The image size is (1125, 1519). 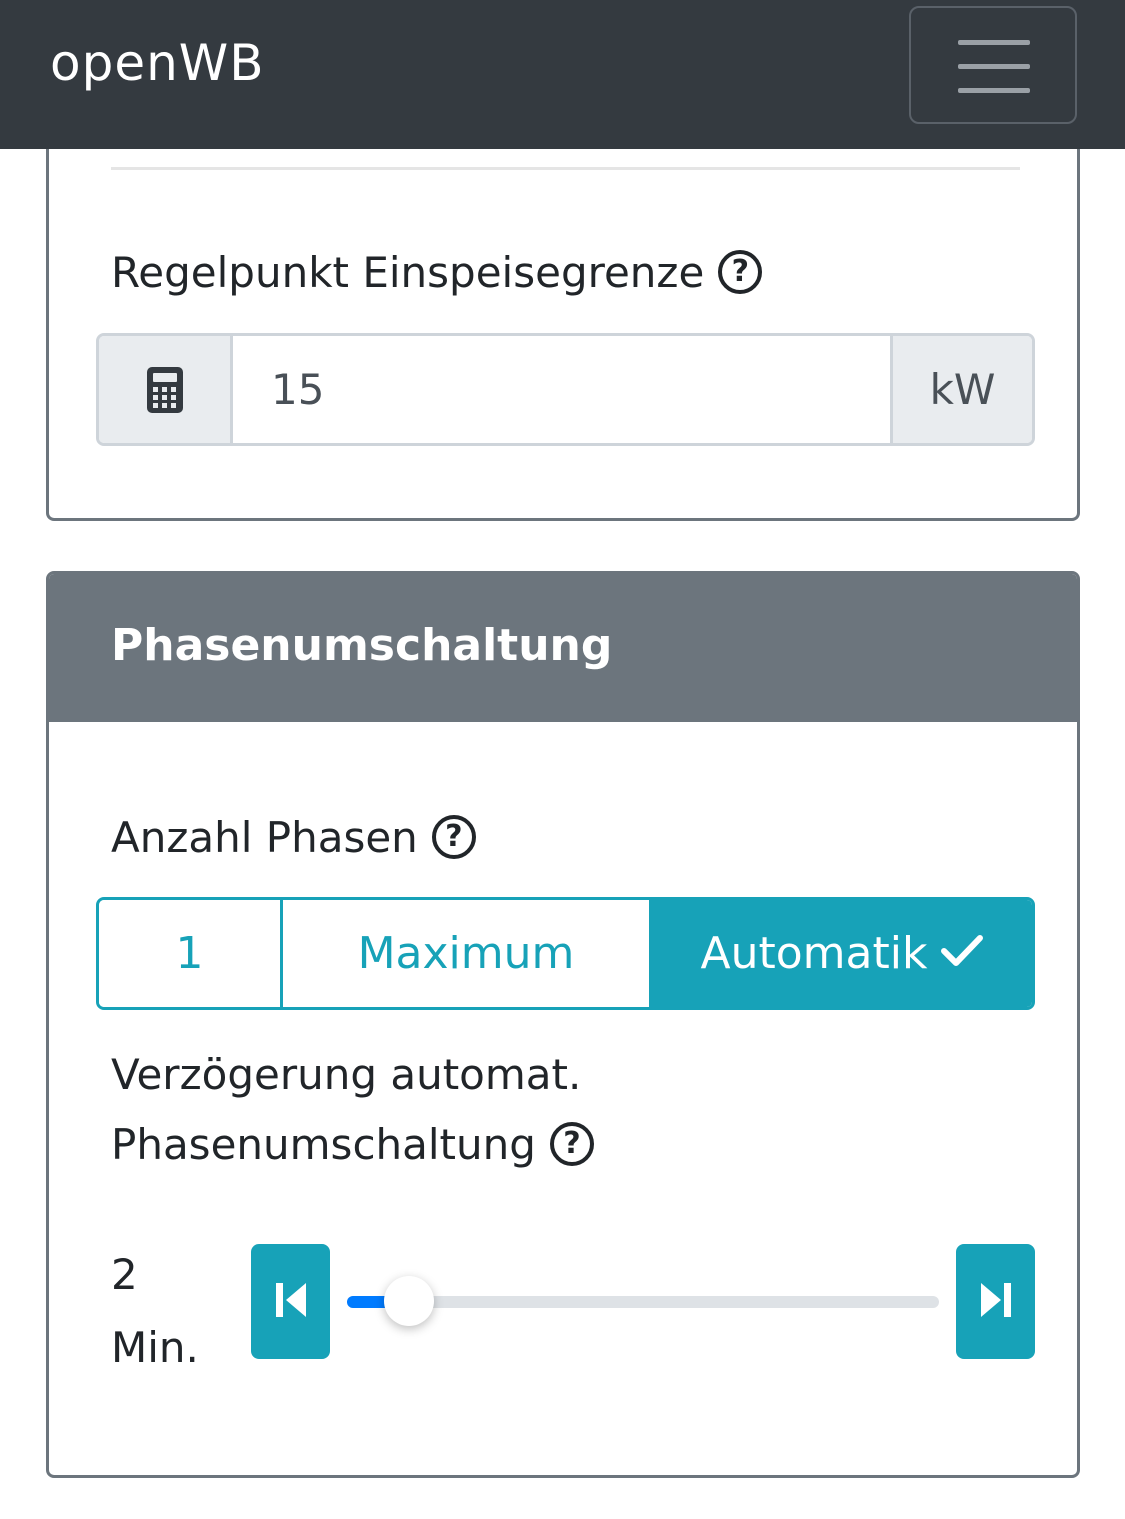 What do you see at coordinates (157, 63) in the screenshot?
I see `brand-logo: openWB` at bounding box center [157, 63].